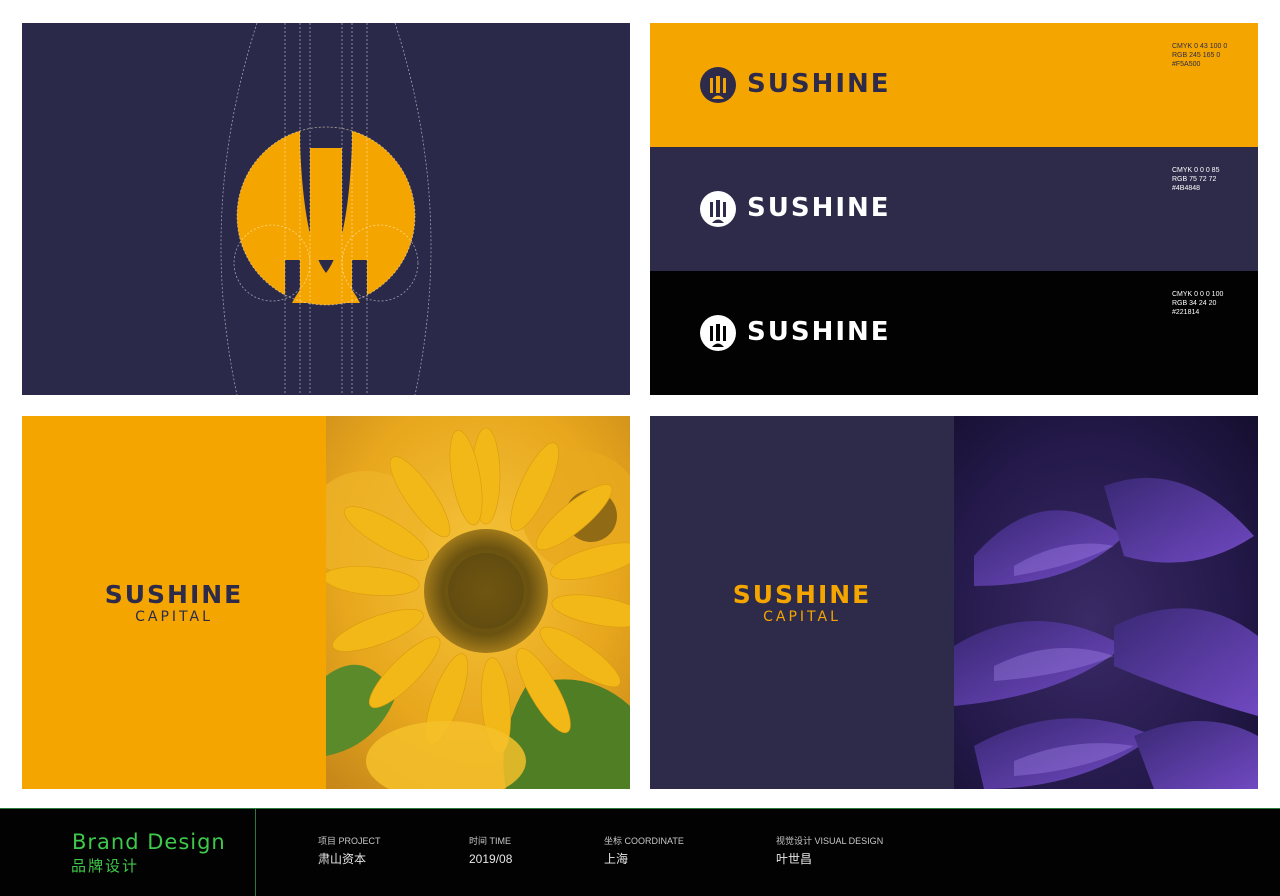 This screenshot has height=896, width=1280. Describe the element at coordinates (1198, 294) in the screenshot. I see `spec-cmyk: CMYK 0 0 0 100` at that location.